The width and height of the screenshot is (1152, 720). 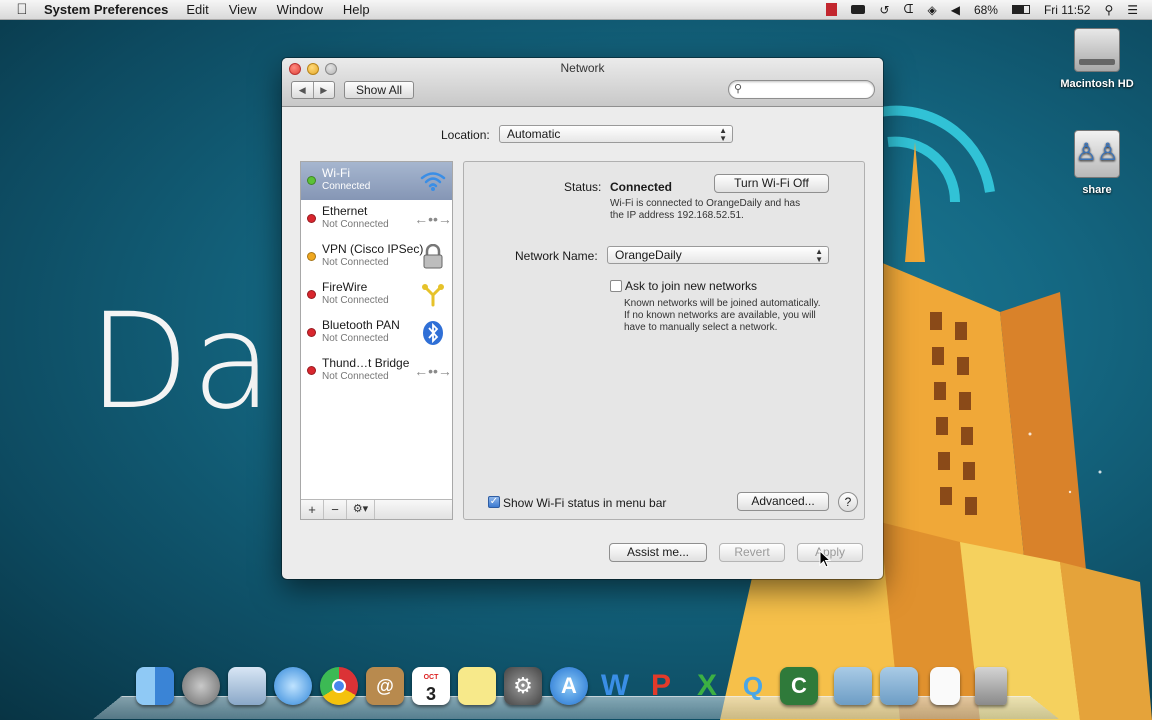 I want to click on launchpad-icon, so click(x=201, y=686).